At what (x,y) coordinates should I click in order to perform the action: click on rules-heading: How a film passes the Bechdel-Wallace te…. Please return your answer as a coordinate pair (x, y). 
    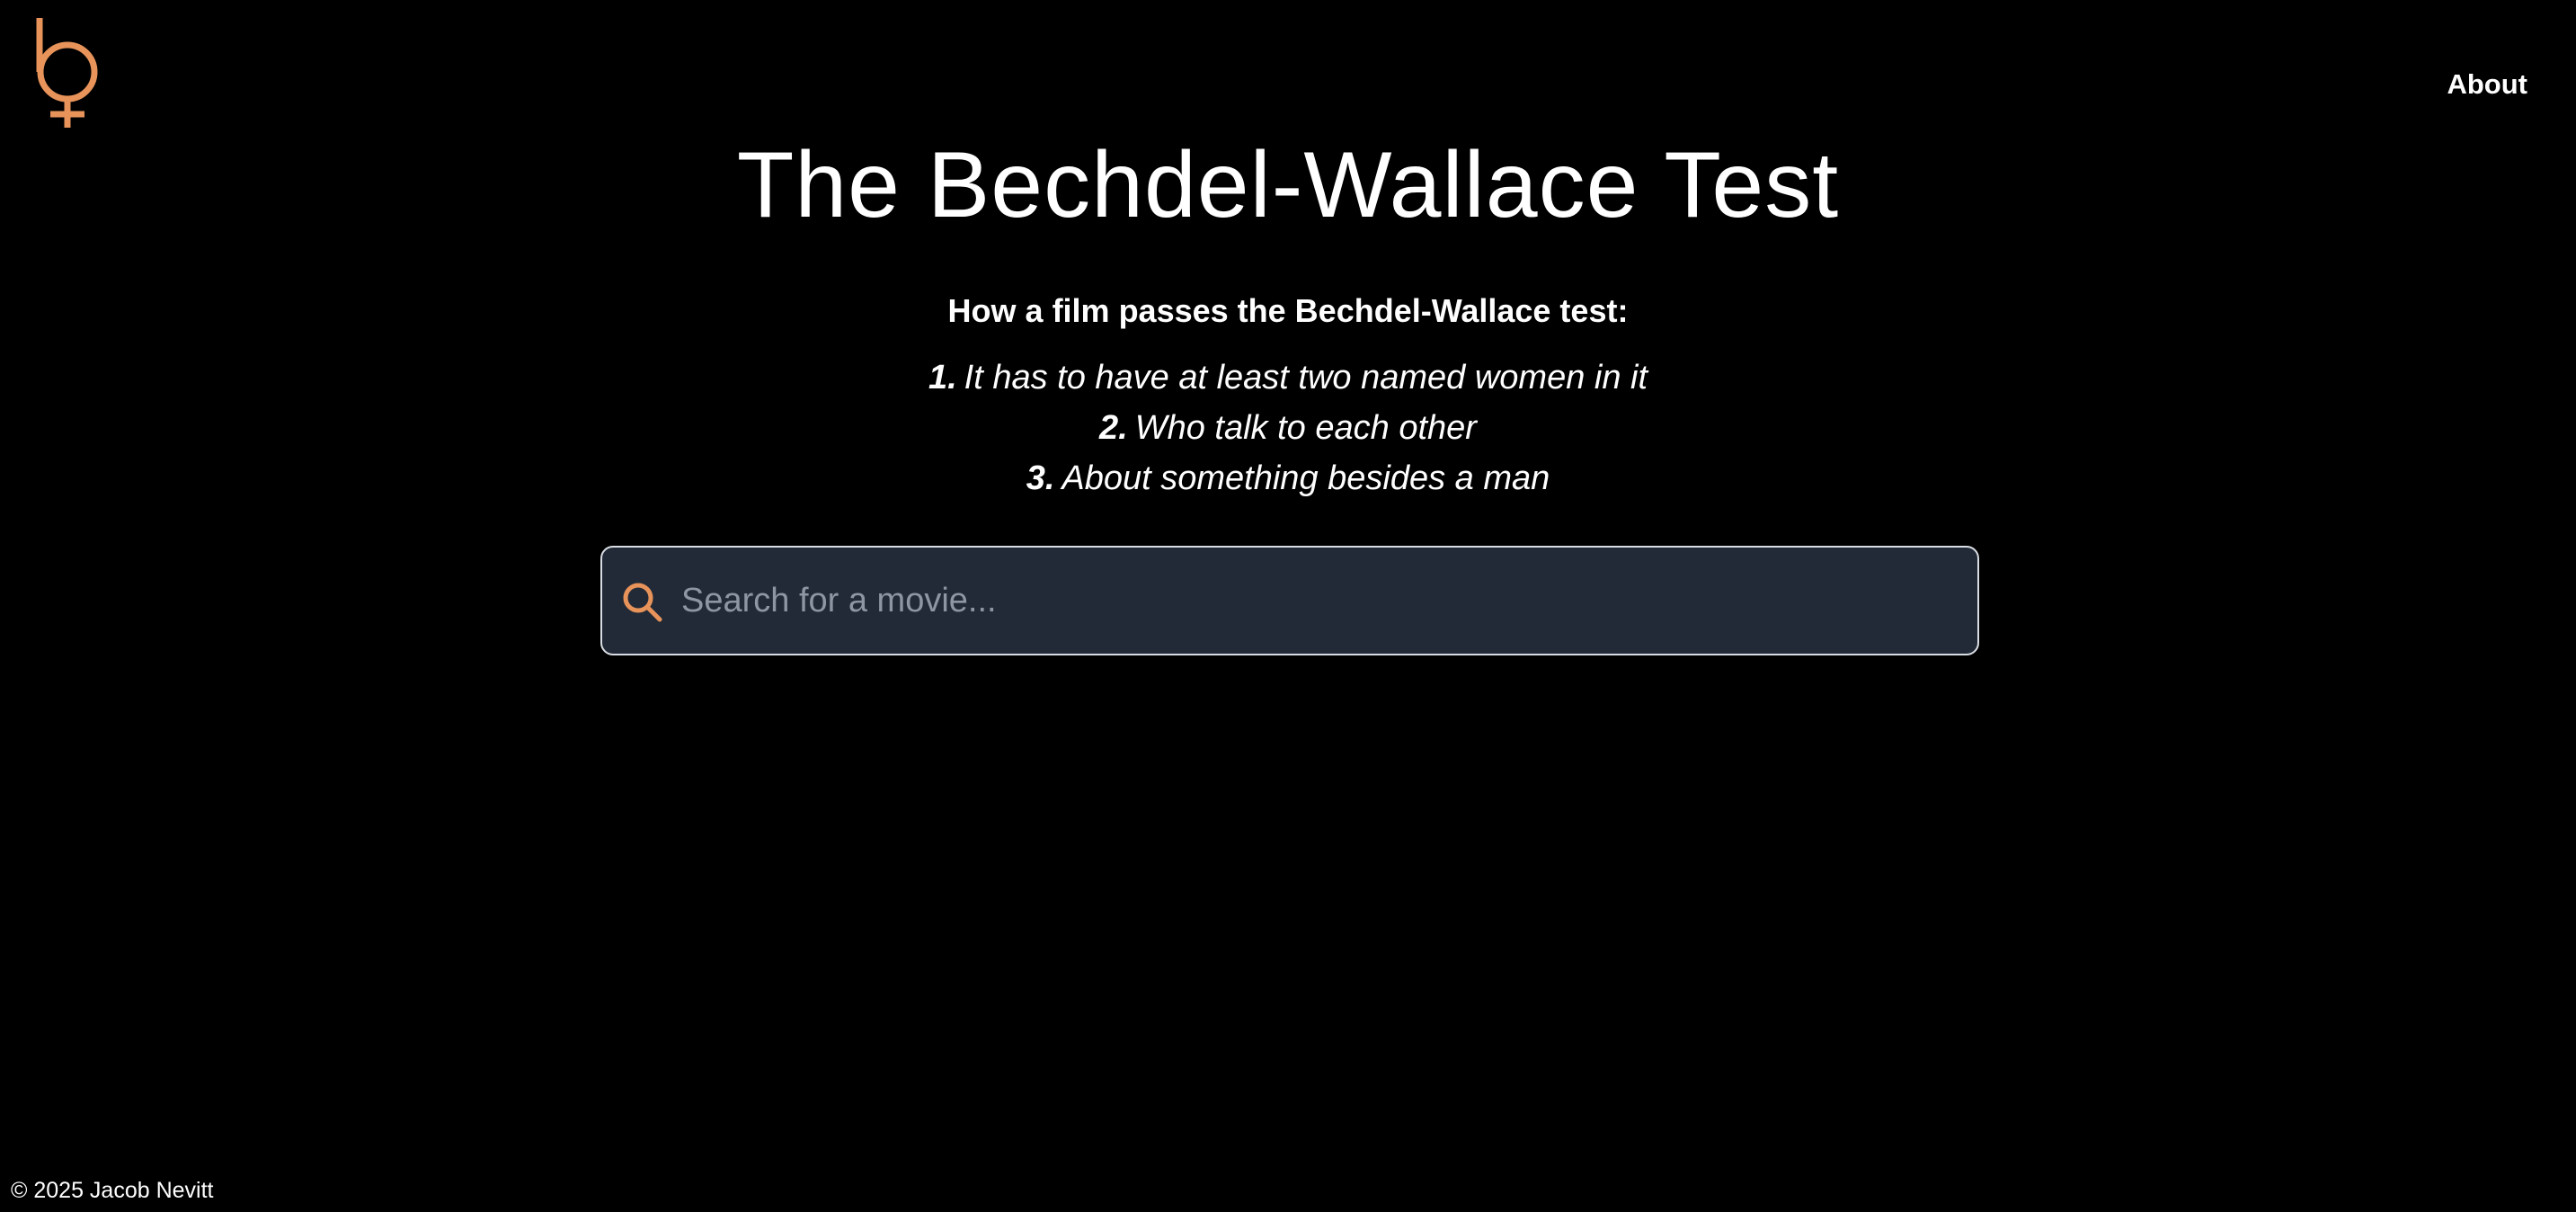
    Looking at the image, I should click on (1288, 310).